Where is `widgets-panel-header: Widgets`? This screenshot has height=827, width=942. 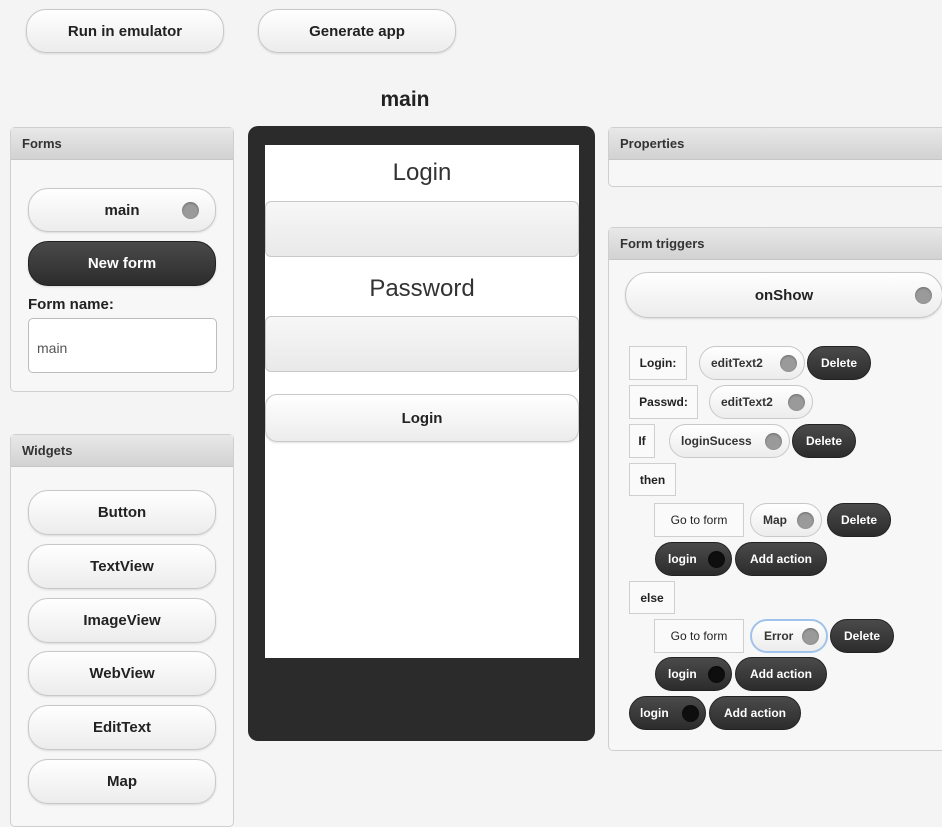 widgets-panel-header: Widgets is located at coordinates (122, 451).